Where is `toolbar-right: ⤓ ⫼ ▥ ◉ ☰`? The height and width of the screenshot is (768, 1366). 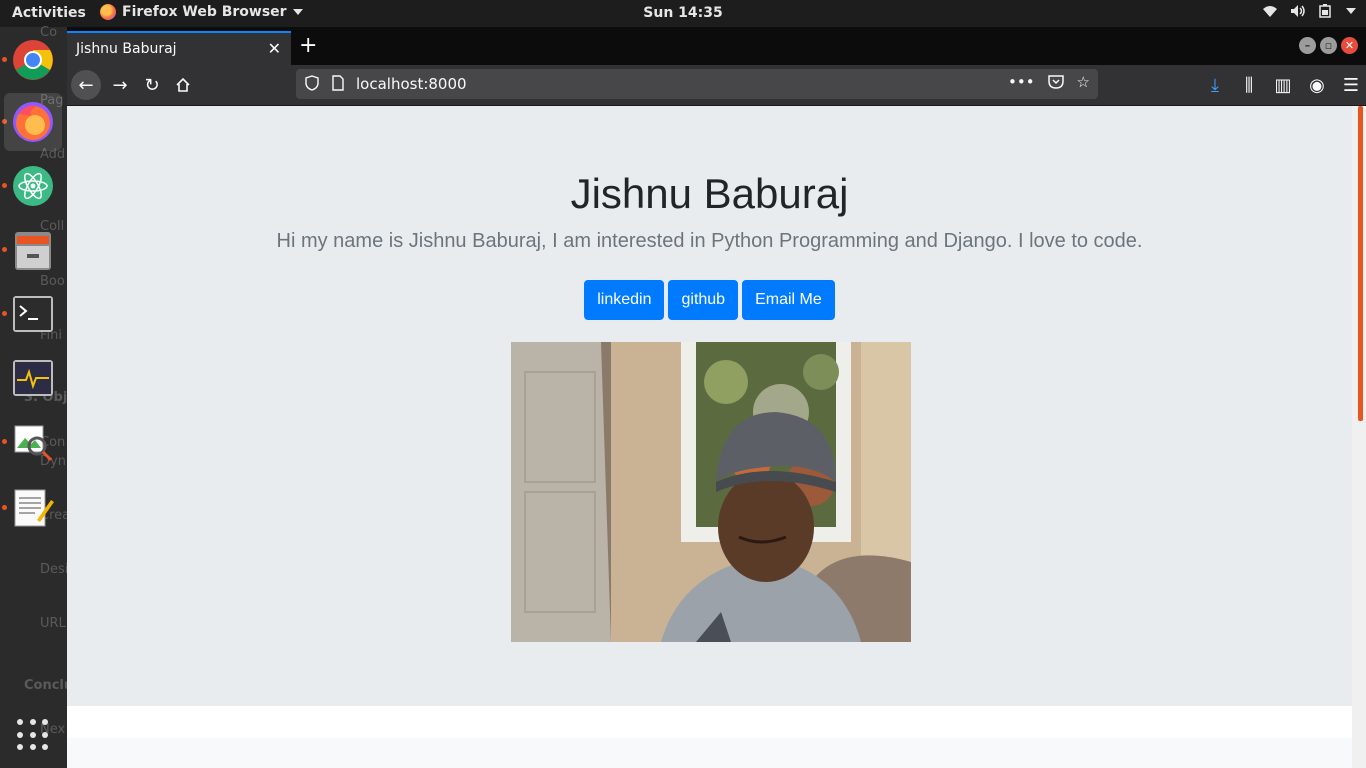
toolbar-right: ⤓ ⫼ ▥ ◉ ☰ is located at coordinates (1283, 85).